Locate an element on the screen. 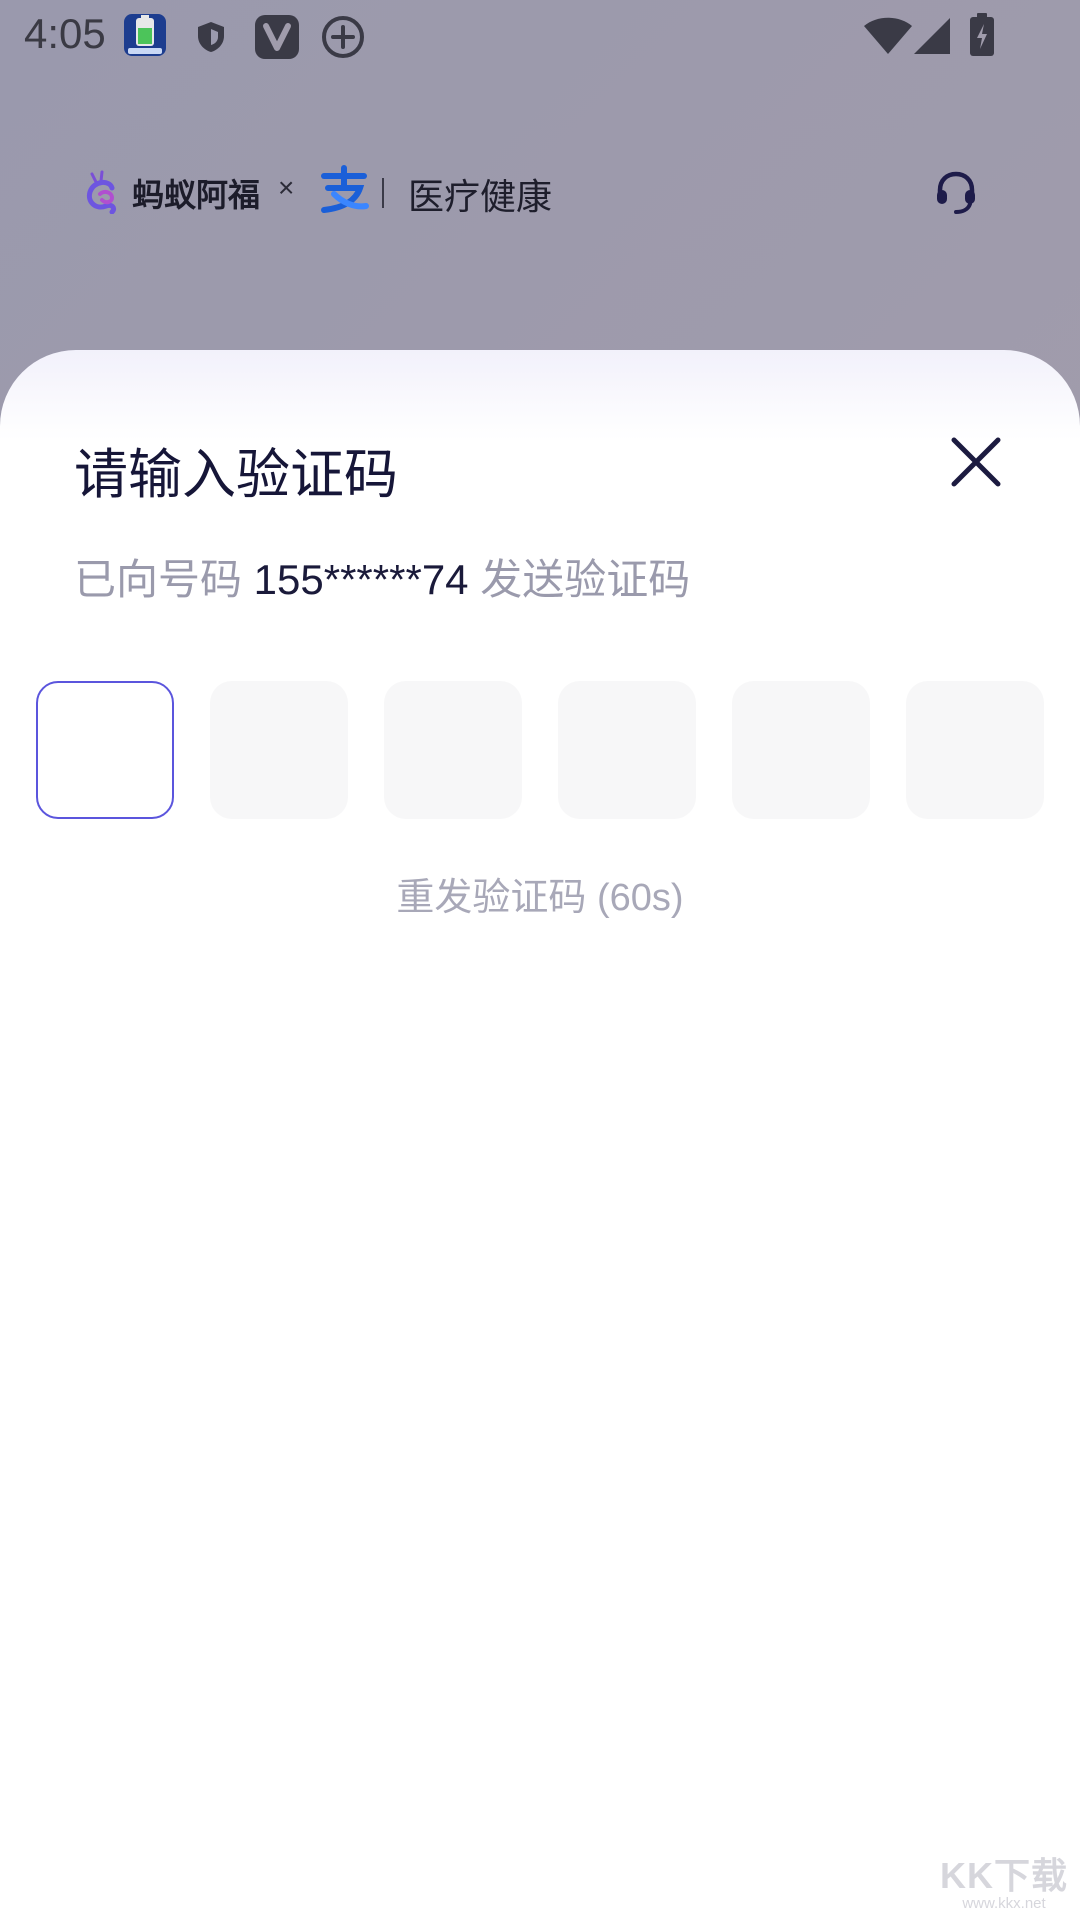 The width and height of the screenshot is (1080, 1920). brand-cross: × is located at coordinates (286, 187).